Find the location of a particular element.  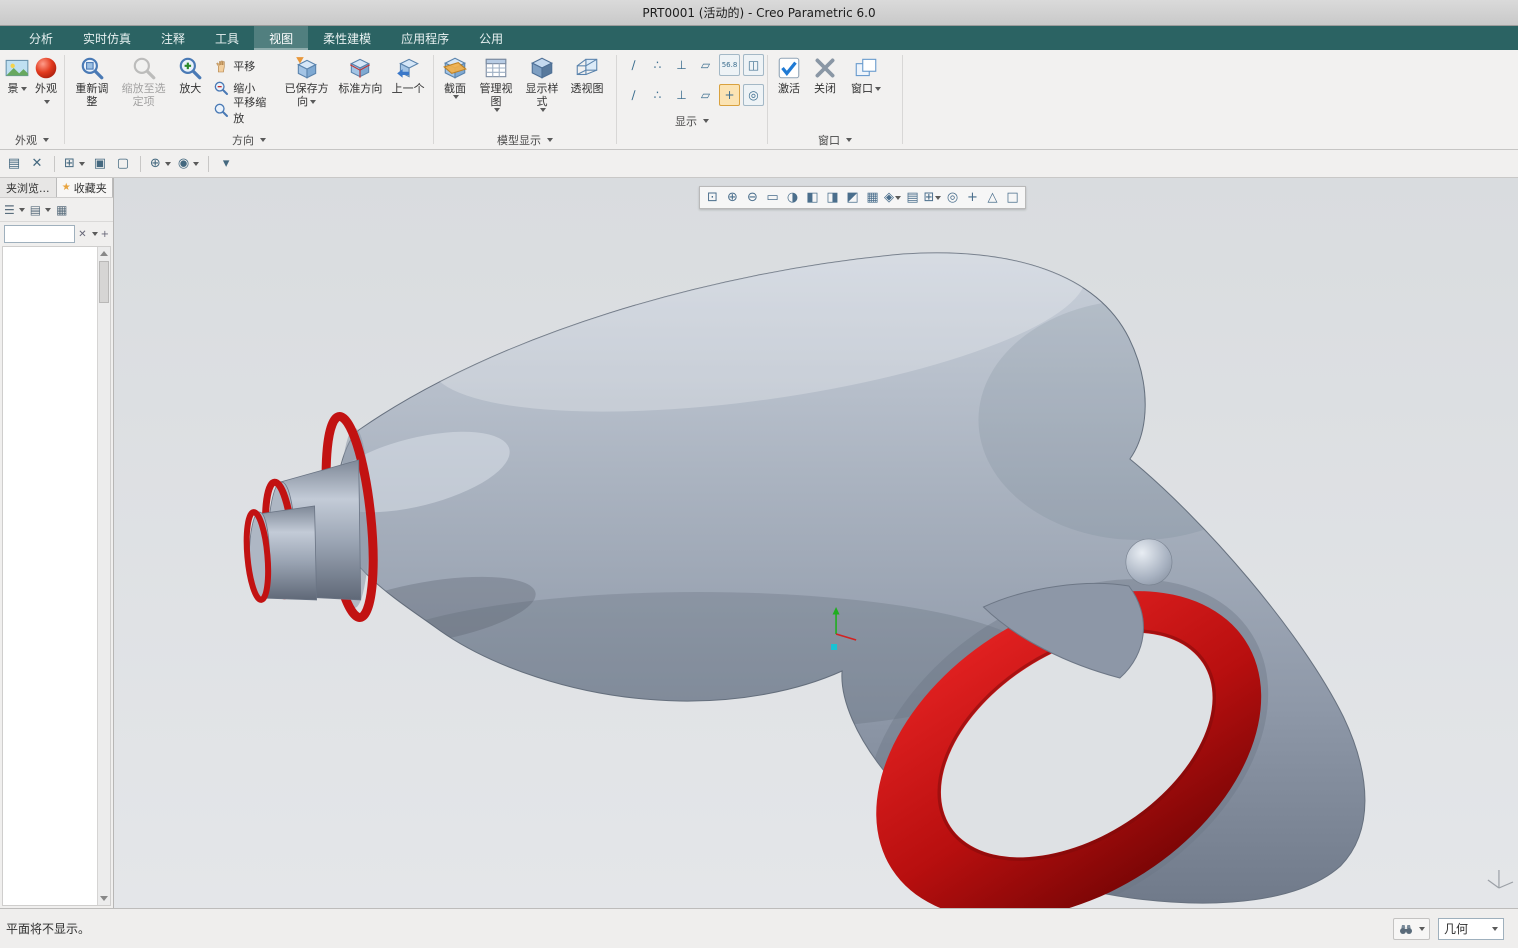

gt-no-hidden-icon: ◩ is located at coordinates (852, 197).